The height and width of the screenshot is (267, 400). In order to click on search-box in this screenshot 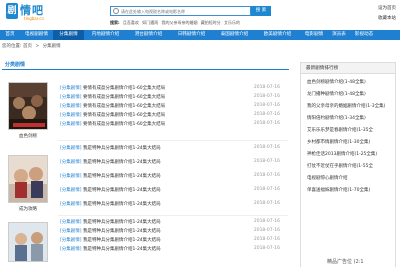, I will do `click(180, 11)`.